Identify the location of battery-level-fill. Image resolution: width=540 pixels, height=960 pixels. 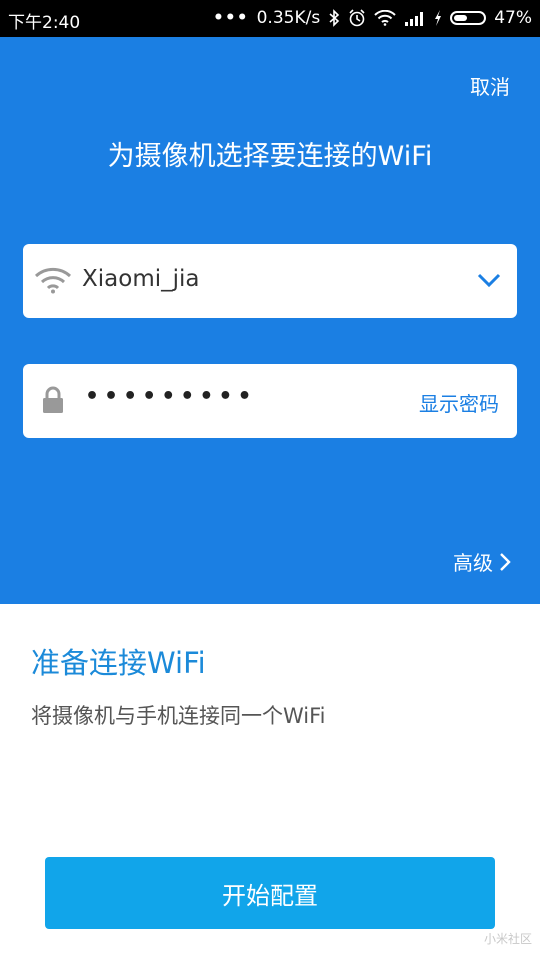
(461, 18).